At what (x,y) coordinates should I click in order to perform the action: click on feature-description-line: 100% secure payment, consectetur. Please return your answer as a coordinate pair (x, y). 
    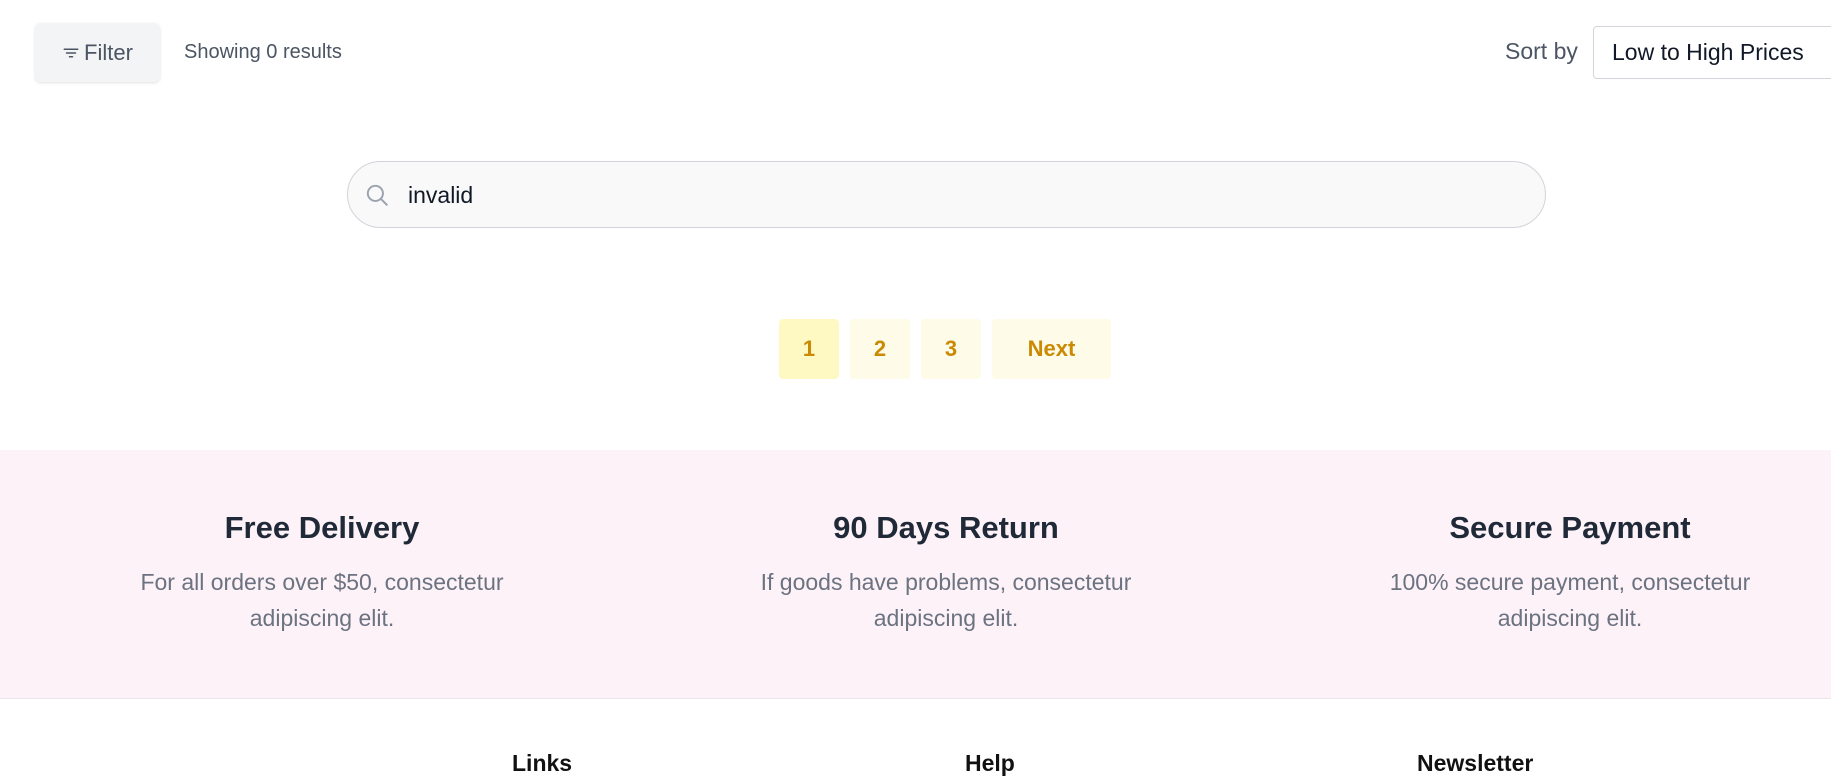
    Looking at the image, I should click on (1570, 582).